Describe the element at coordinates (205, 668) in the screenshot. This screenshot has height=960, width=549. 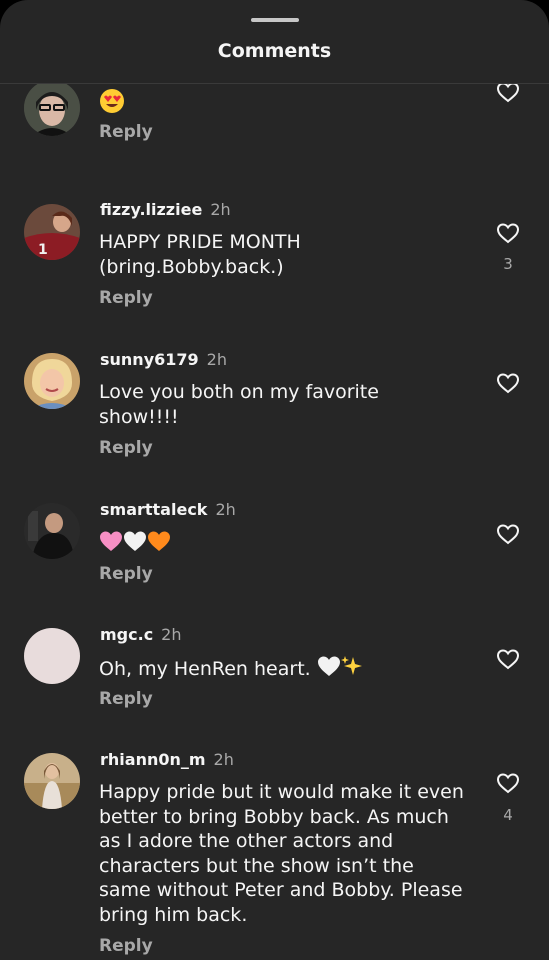
I see `comment-text-content: Oh, my HenRen heart.` at that location.